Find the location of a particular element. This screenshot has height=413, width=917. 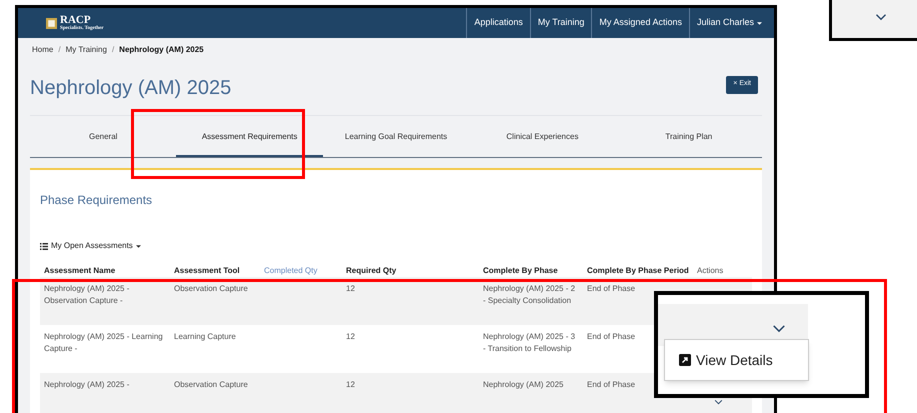

user-menu-button: Julian Charles is located at coordinates (731, 23).